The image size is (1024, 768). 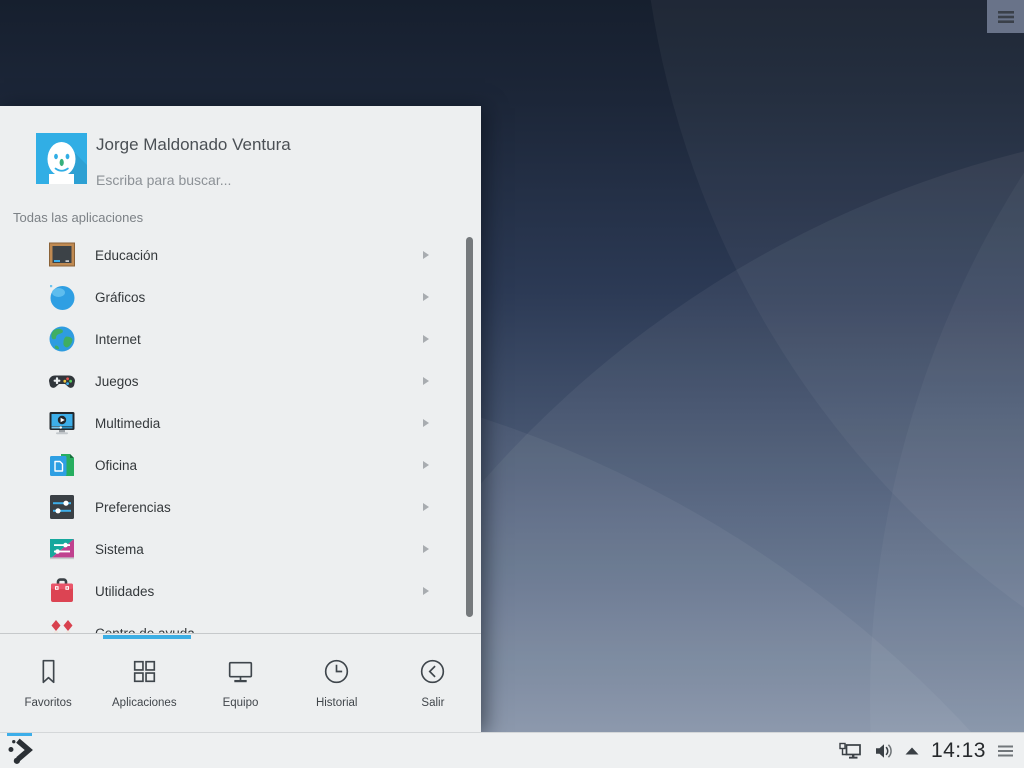 What do you see at coordinates (958, 751) in the screenshot?
I see `digital-clock: 14:13` at bounding box center [958, 751].